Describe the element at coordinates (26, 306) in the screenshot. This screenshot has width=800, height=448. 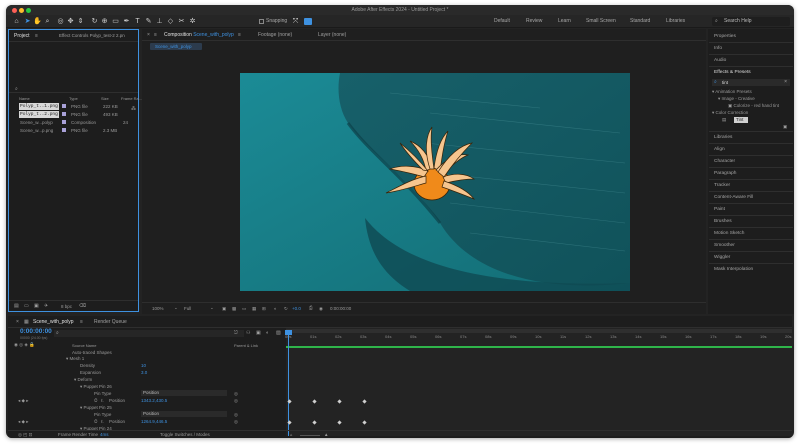
I see `new-folder-icon: ▭` at that location.